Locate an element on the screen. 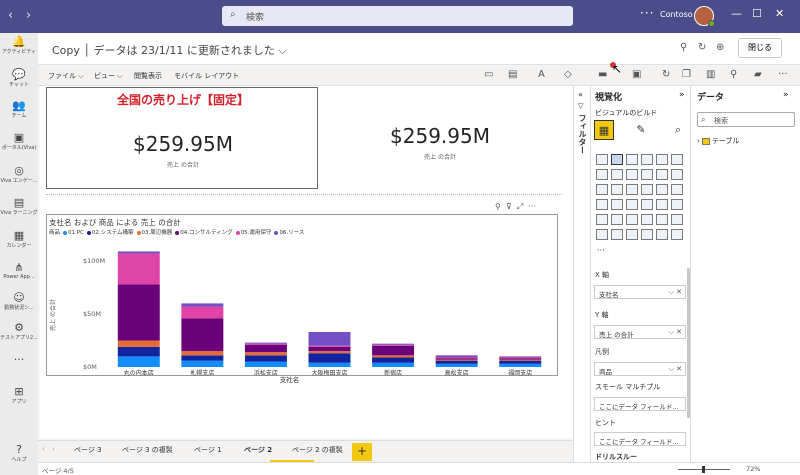 The height and width of the screenshot is (475, 800). text-icon: A is located at coordinates (541, 74).